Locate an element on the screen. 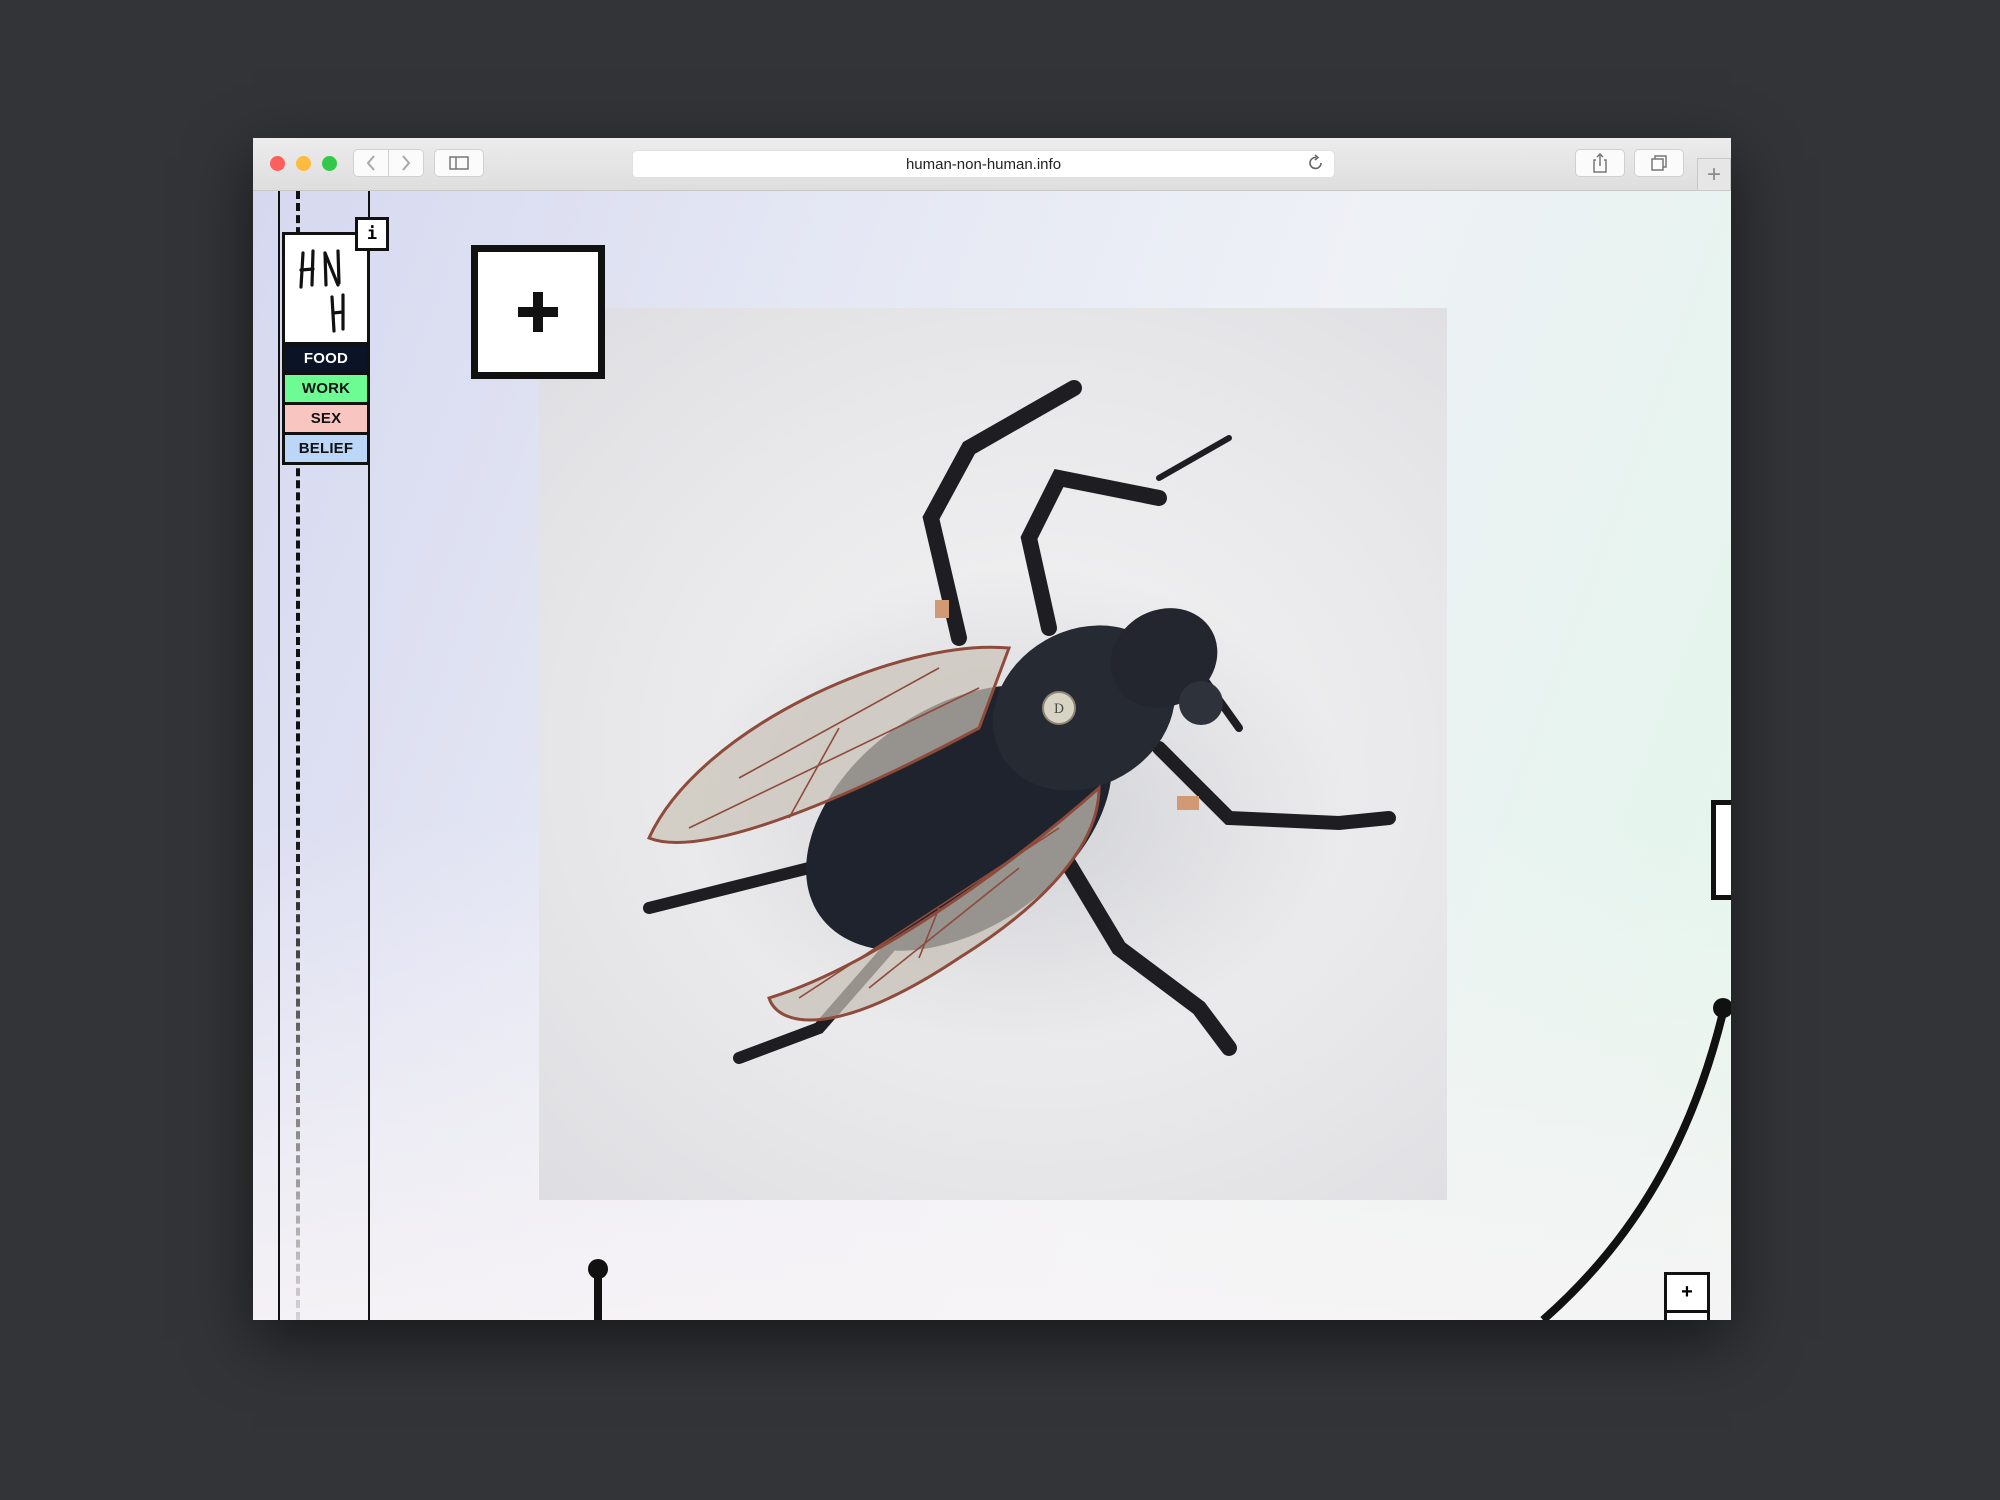 This screenshot has height=1500, width=2000. reload-icon is located at coordinates (1315, 162).